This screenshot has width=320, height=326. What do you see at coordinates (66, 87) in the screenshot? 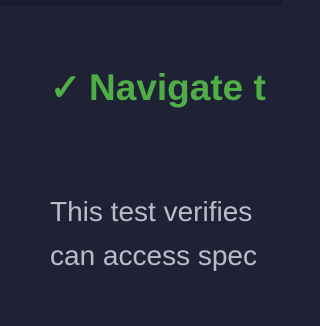
I see `check-icon: ✓` at bounding box center [66, 87].